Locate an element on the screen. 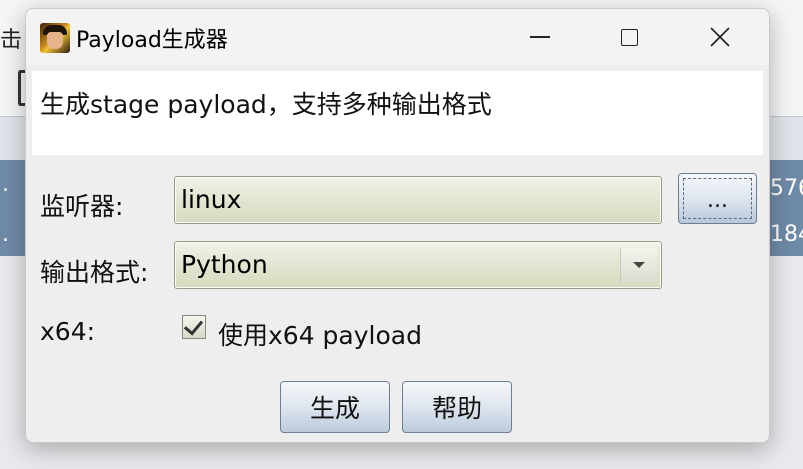 Image resolution: width=803 pixels, height=469 pixels. checkmark-icon is located at coordinates (193, 325).